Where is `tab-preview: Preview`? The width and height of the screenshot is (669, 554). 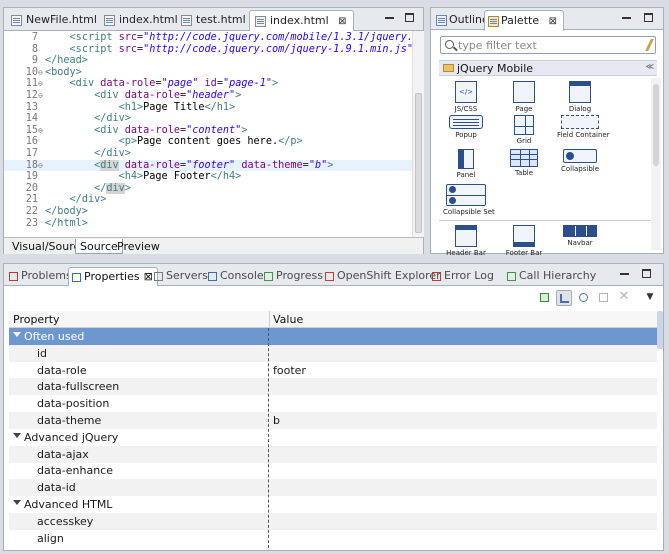
tab-preview: Preview is located at coordinates (138, 246).